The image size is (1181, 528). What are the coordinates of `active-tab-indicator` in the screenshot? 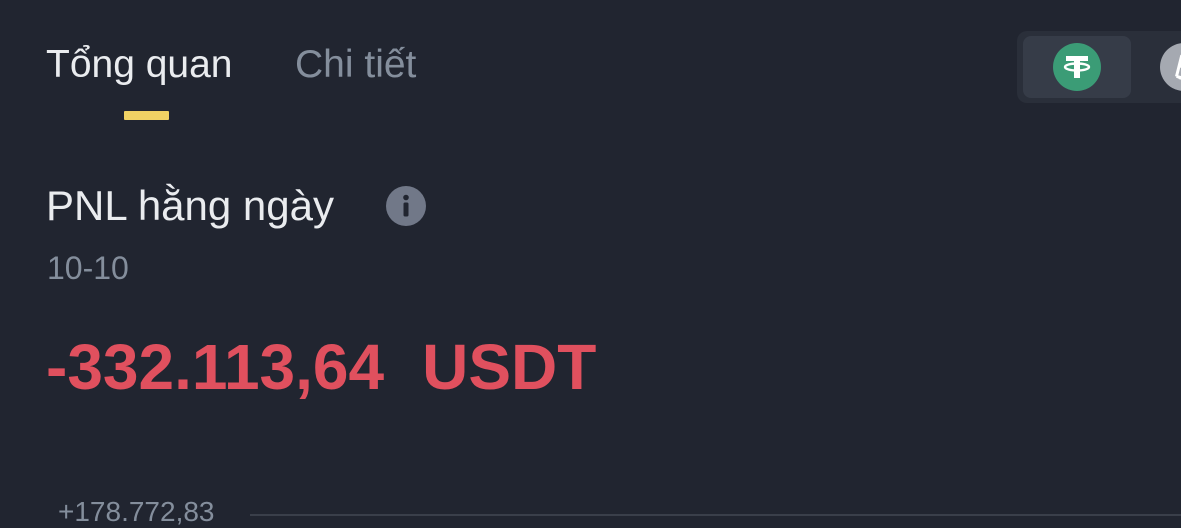 It's located at (146, 115).